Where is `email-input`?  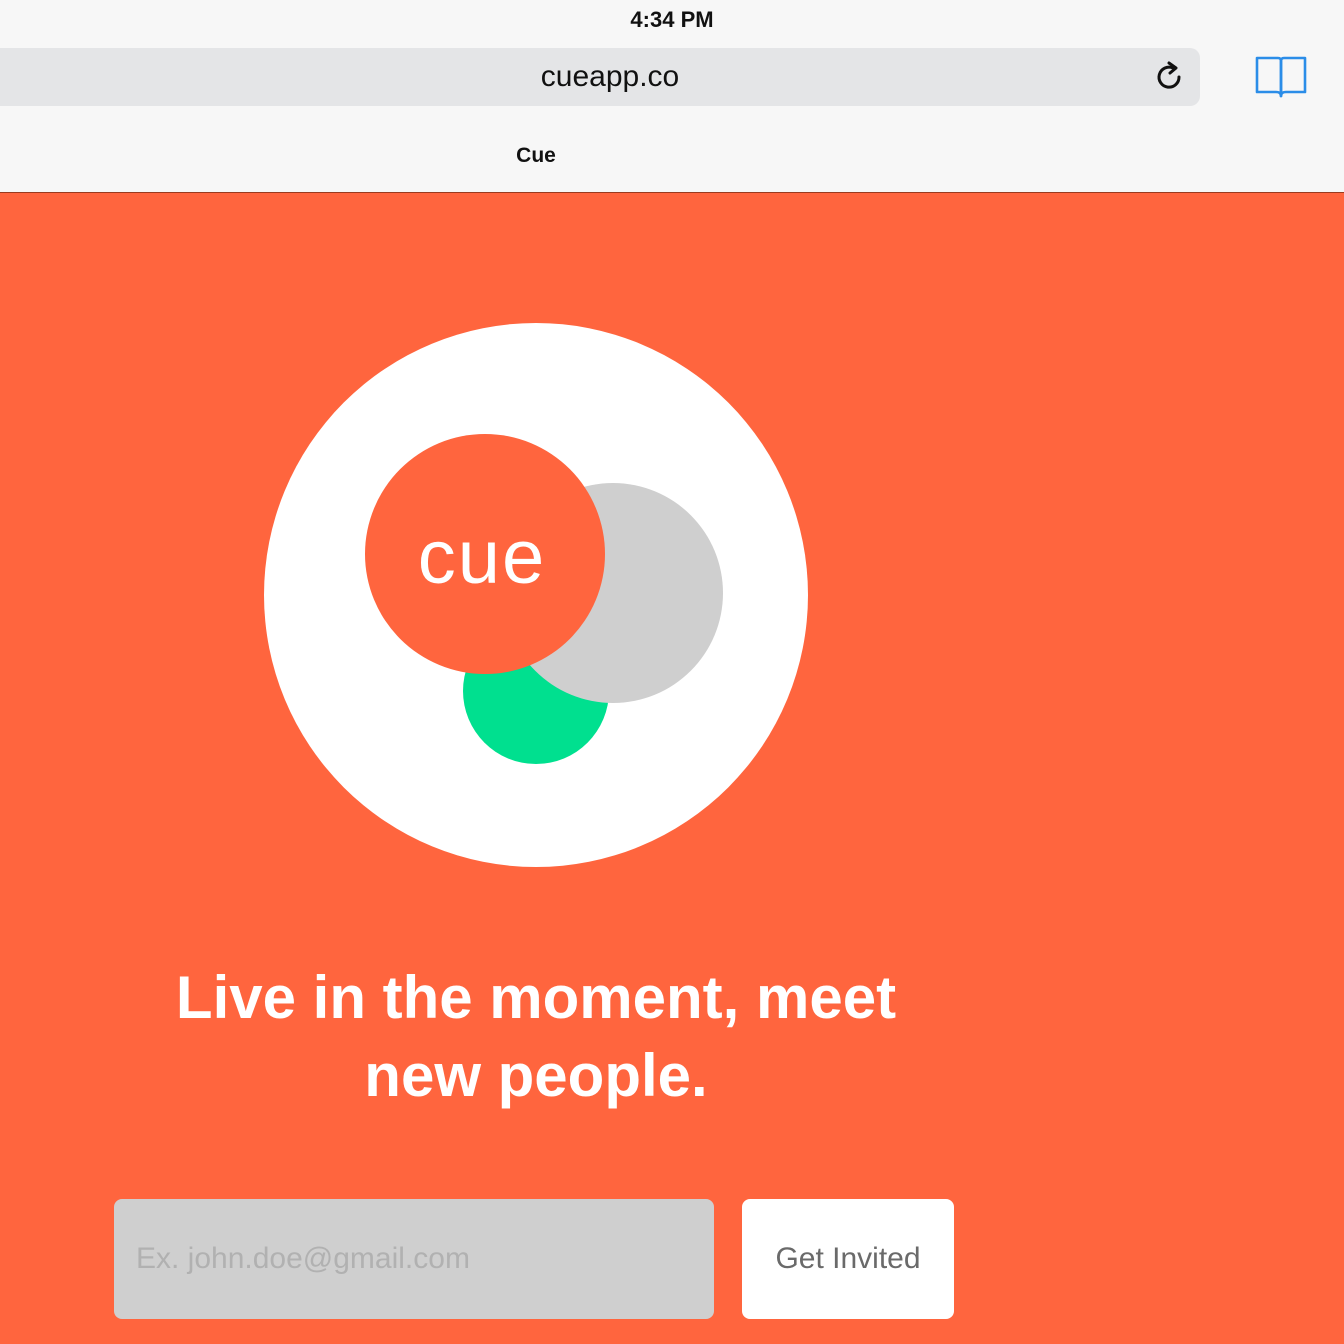
email-input is located at coordinates (414, 1259).